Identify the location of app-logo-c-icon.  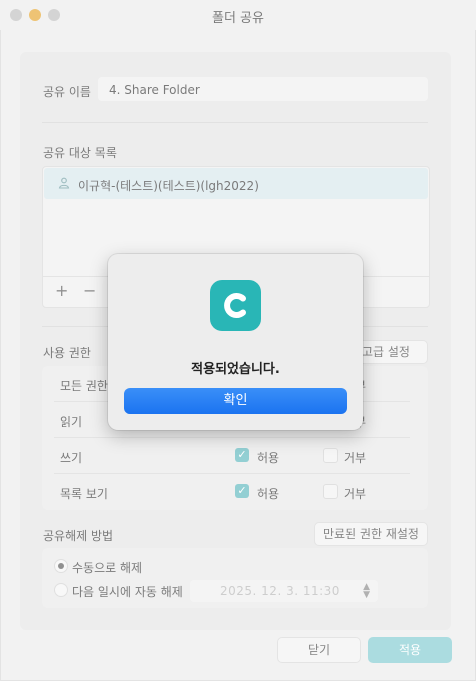
(235, 305).